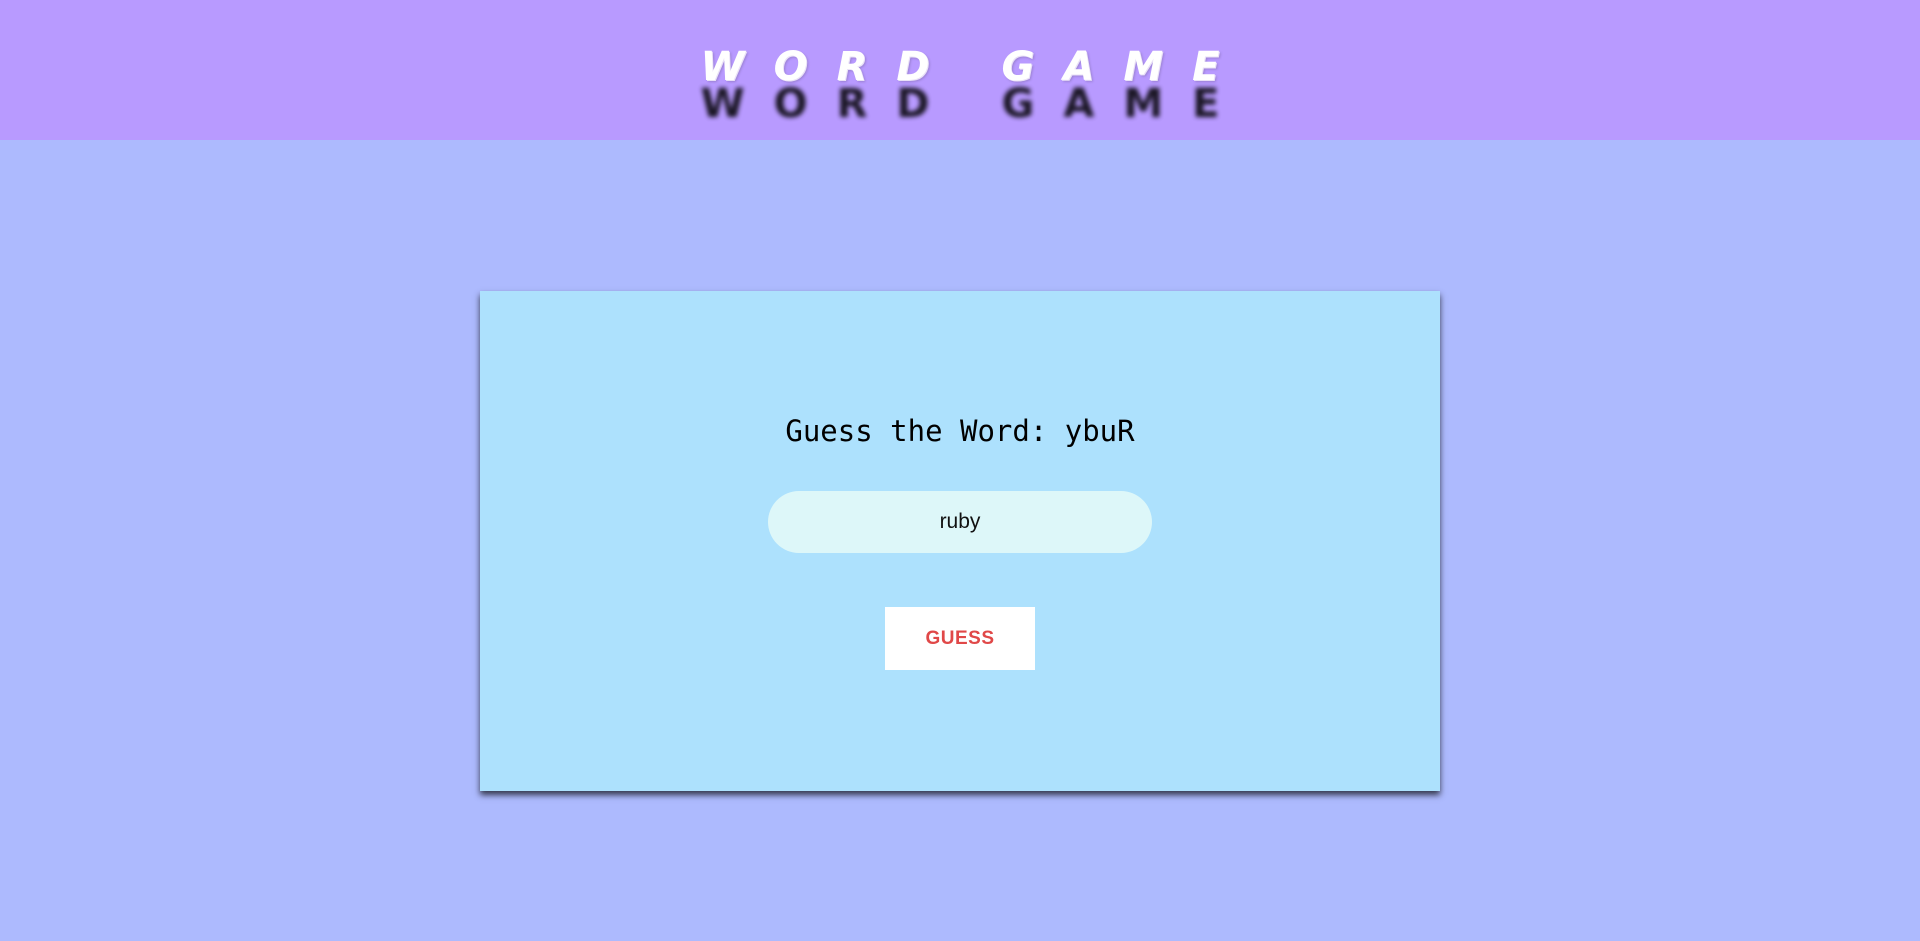 The image size is (1920, 941). I want to click on header-bar: WORD GAME WORD GAME, so click(960, 70).